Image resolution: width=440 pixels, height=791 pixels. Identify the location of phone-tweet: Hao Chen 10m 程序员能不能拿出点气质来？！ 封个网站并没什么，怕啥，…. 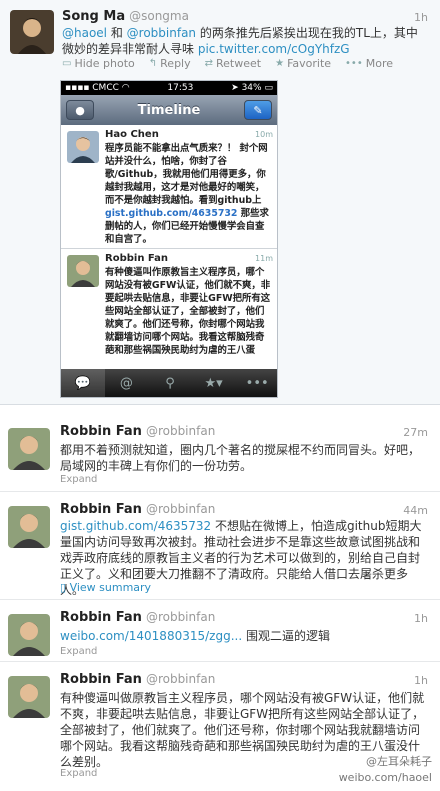
(169, 187).